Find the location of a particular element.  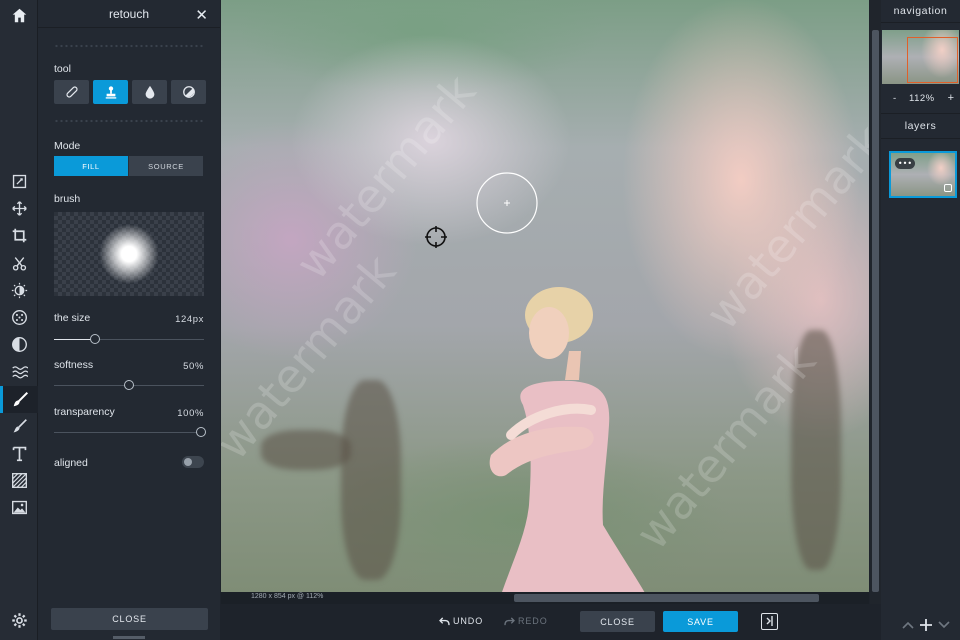

tool-paint is located at coordinates (19, 426).